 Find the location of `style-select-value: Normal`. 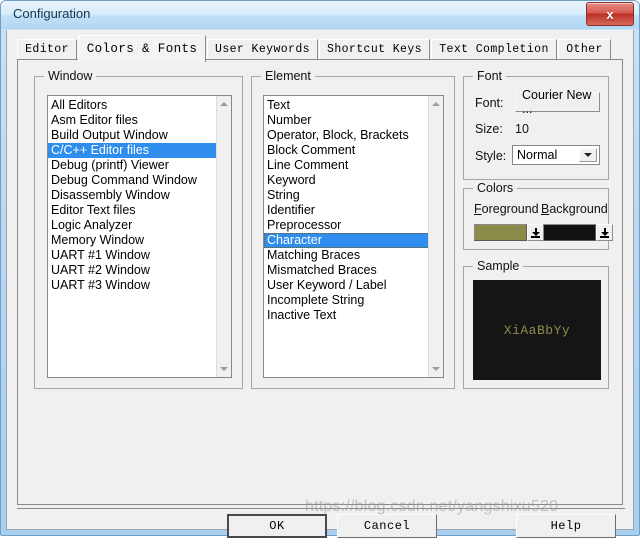

style-select-value: Normal is located at coordinates (537, 155).